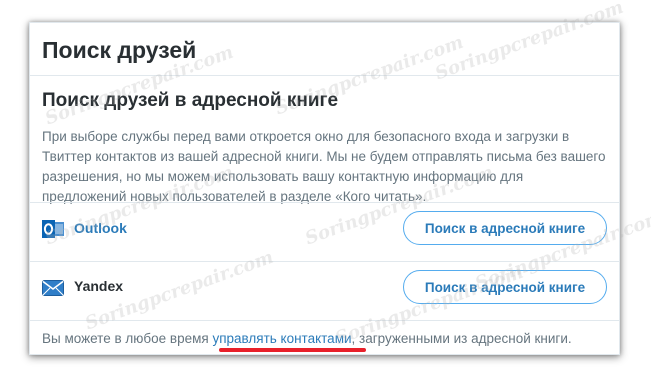 Image resolution: width=651 pixels, height=389 pixels. Describe the element at coordinates (324, 75) in the screenshot. I see `title-divider` at that location.